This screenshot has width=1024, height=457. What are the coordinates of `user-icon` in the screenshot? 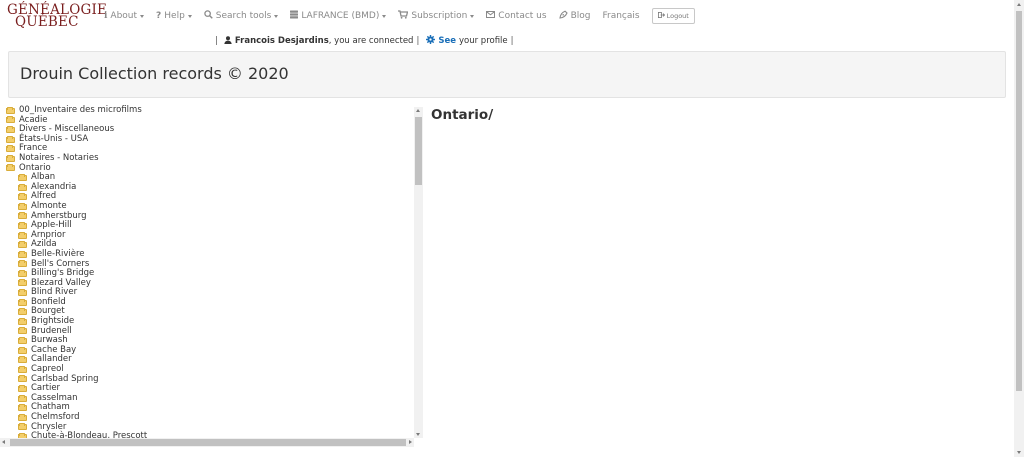 It's located at (228, 41).